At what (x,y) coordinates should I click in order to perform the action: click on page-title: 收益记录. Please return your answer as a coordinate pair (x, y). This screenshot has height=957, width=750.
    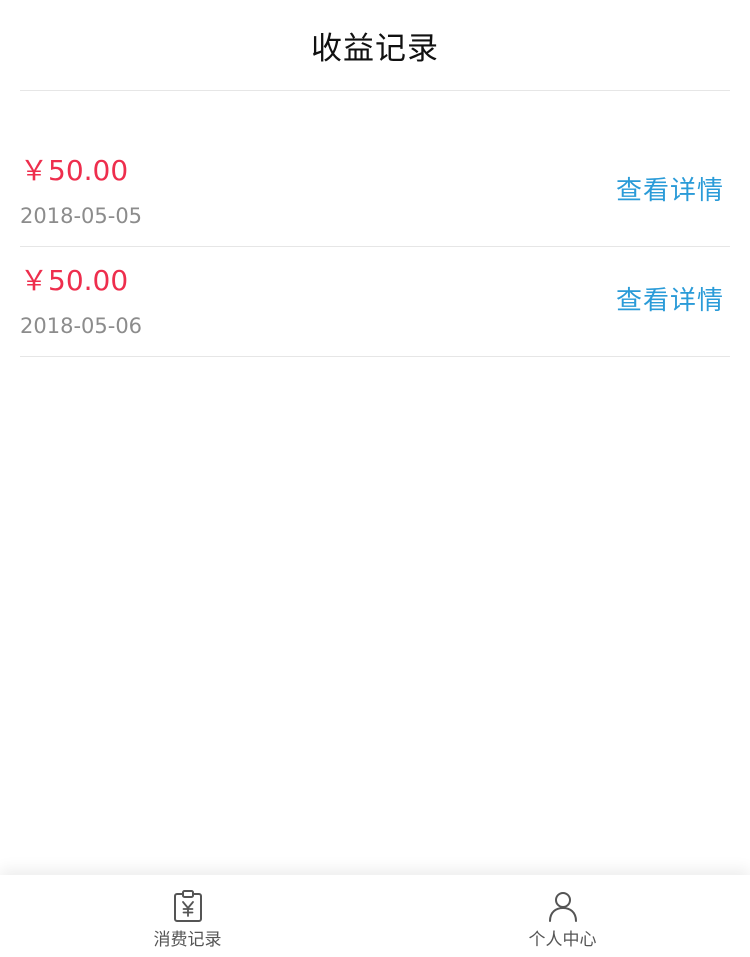
    Looking at the image, I should click on (375, 48).